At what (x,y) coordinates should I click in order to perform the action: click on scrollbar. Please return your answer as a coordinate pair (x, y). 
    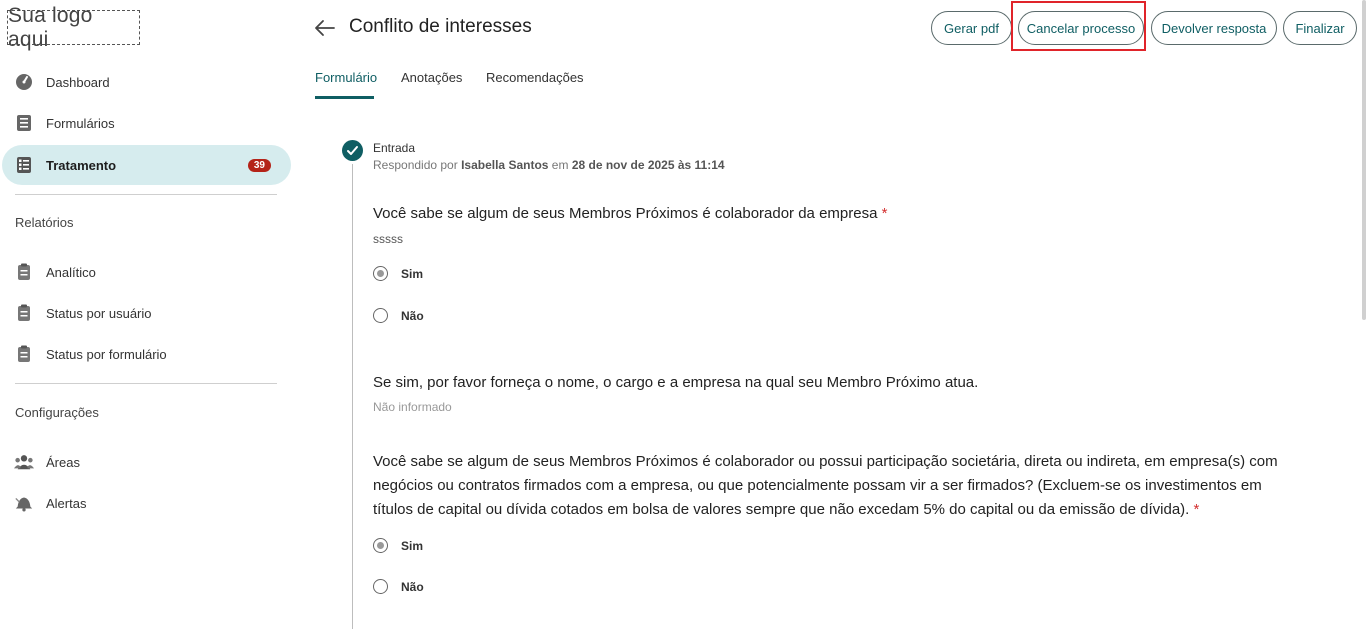
    Looking at the image, I should click on (1364, 160).